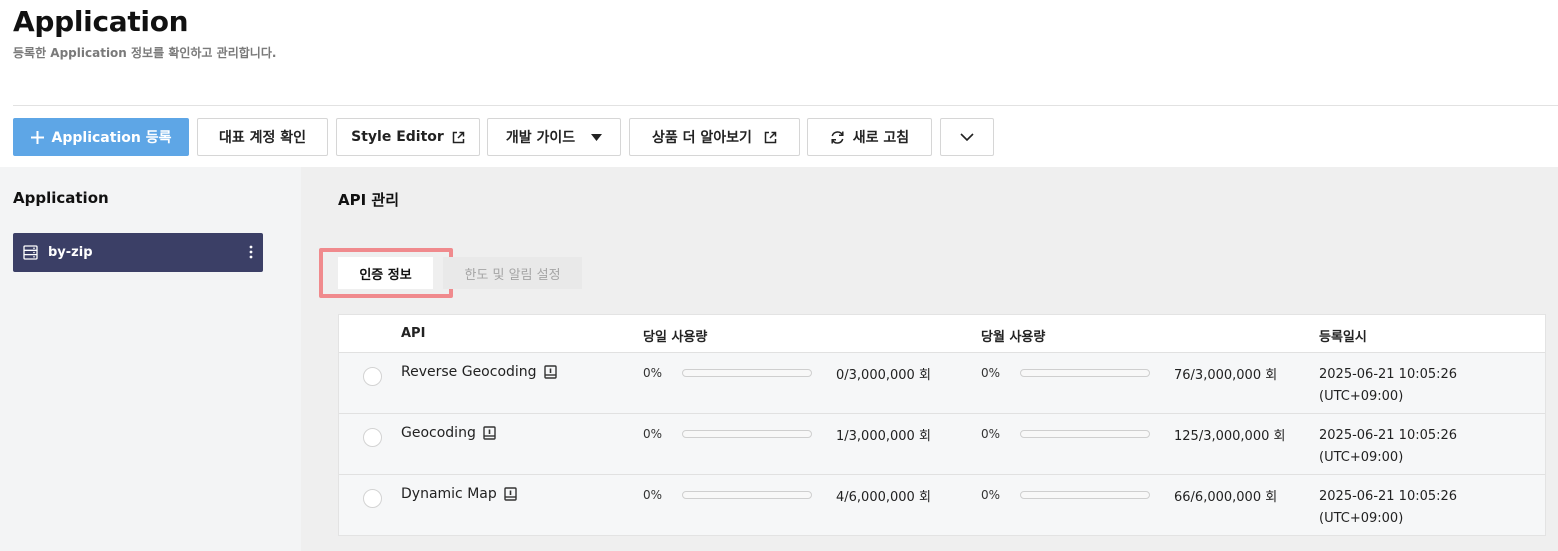 The image size is (1558, 551). Describe the element at coordinates (61, 198) in the screenshot. I see `sidebar-title: Application` at that location.